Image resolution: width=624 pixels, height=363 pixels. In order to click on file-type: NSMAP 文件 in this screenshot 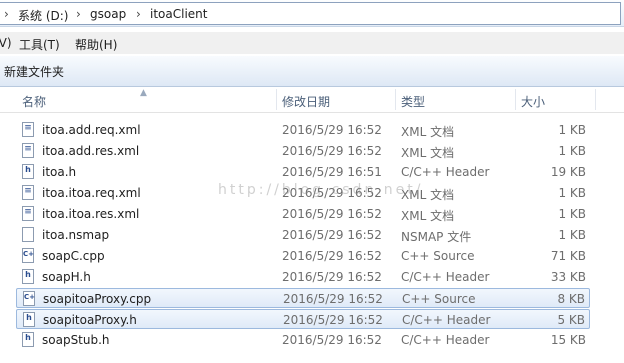, I will do `click(436, 237)`.